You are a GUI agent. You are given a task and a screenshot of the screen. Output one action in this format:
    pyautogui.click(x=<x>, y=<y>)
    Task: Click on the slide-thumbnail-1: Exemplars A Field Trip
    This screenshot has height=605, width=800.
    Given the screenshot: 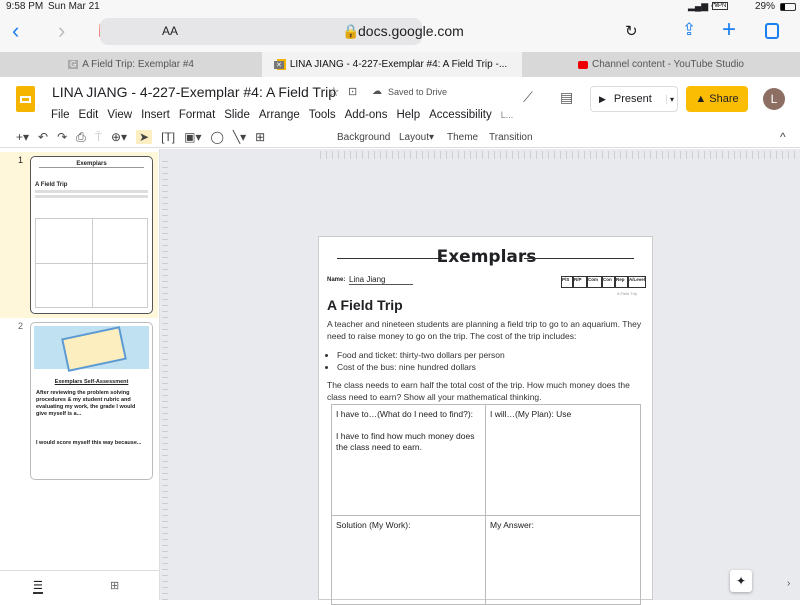 What is the action you would take?
    pyautogui.click(x=91, y=235)
    